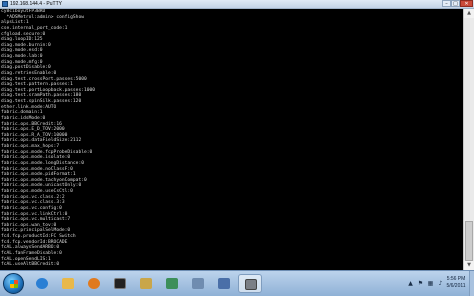  What do you see at coordinates (469, 265) in the screenshot?
I see `scroll-down-arrow-icon: ▼` at bounding box center [469, 265].